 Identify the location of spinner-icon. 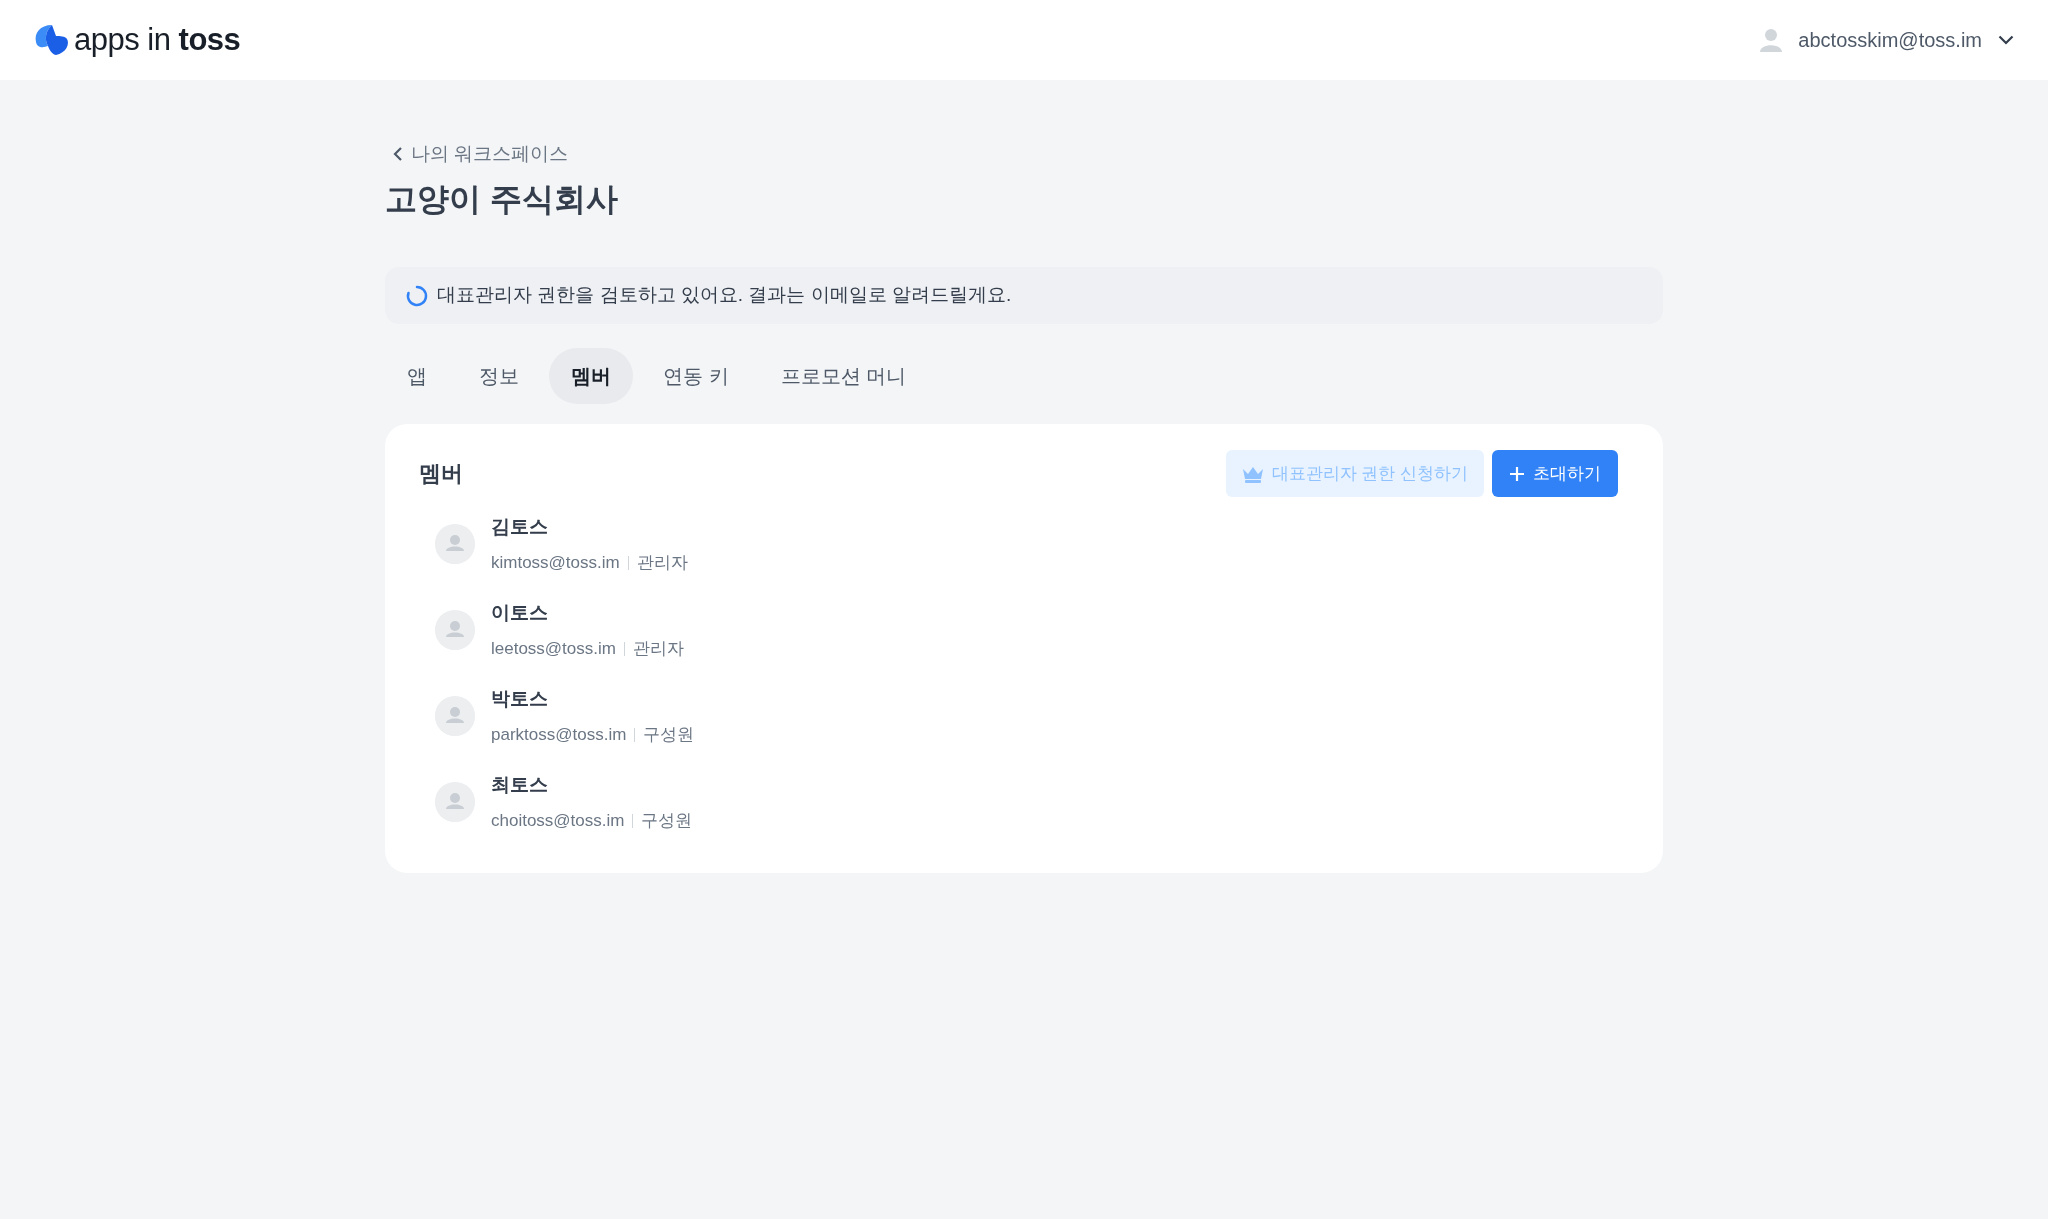
(417, 295).